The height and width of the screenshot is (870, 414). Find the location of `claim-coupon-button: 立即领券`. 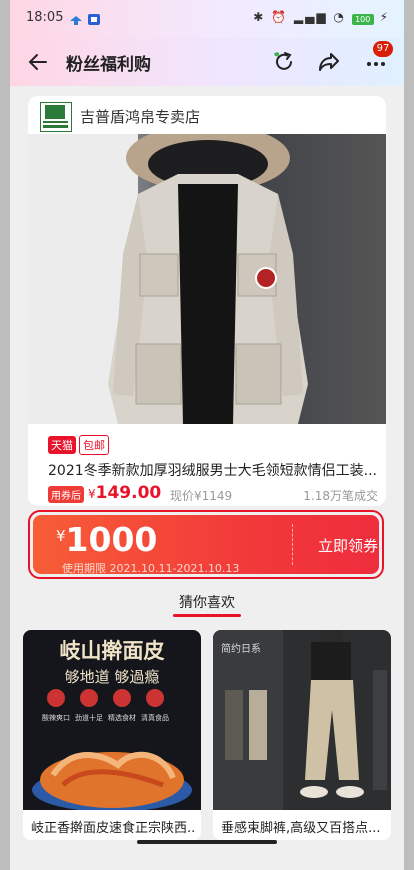

claim-coupon-button: 立即领券 is located at coordinates (348, 545).